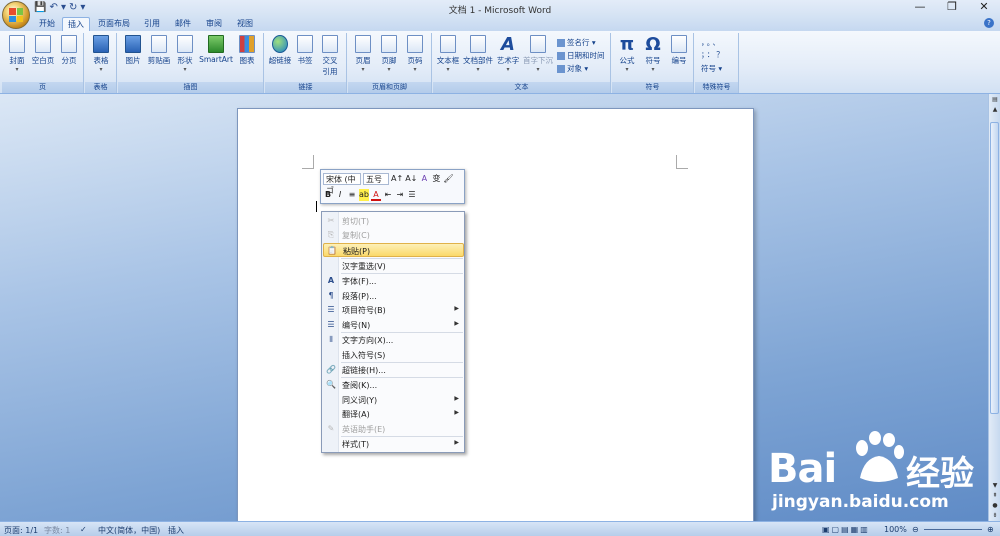  I want to click on zoom-in-icon: ⊕, so click(990, 529).